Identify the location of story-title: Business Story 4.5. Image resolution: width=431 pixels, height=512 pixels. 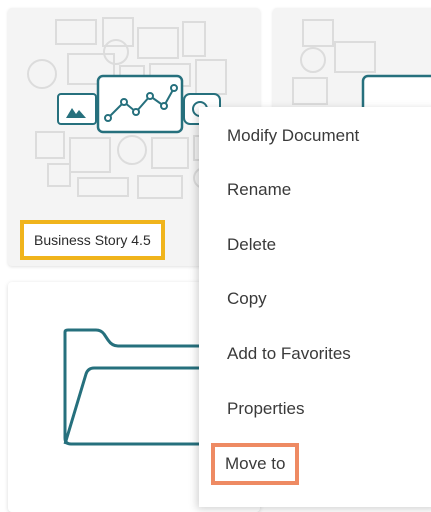
(92, 240).